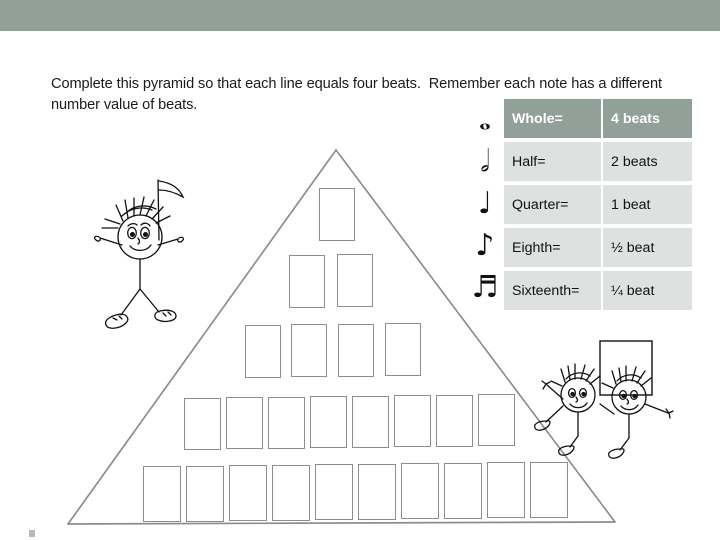 The image size is (720, 540). I want to click on note-name-cell: Whole=, so click(552, 118).